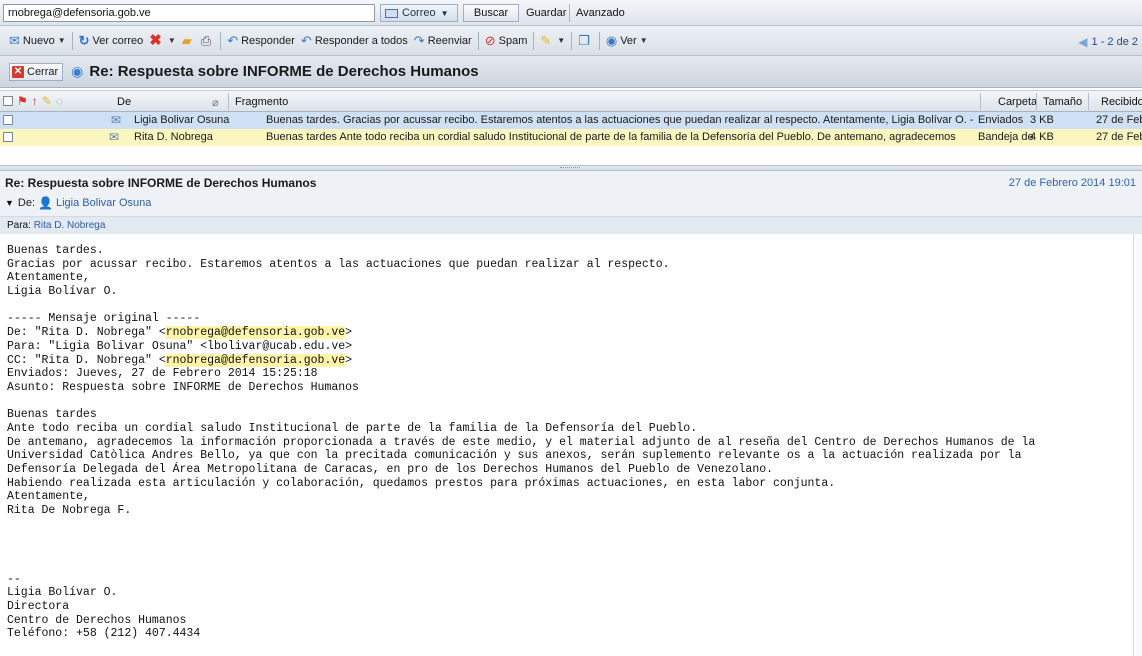 Image resolution: width=1142 pixels, height=656 pixels. I want to click on message-date: 27 de Febrero 2014 19:01, so click(1072, 183).